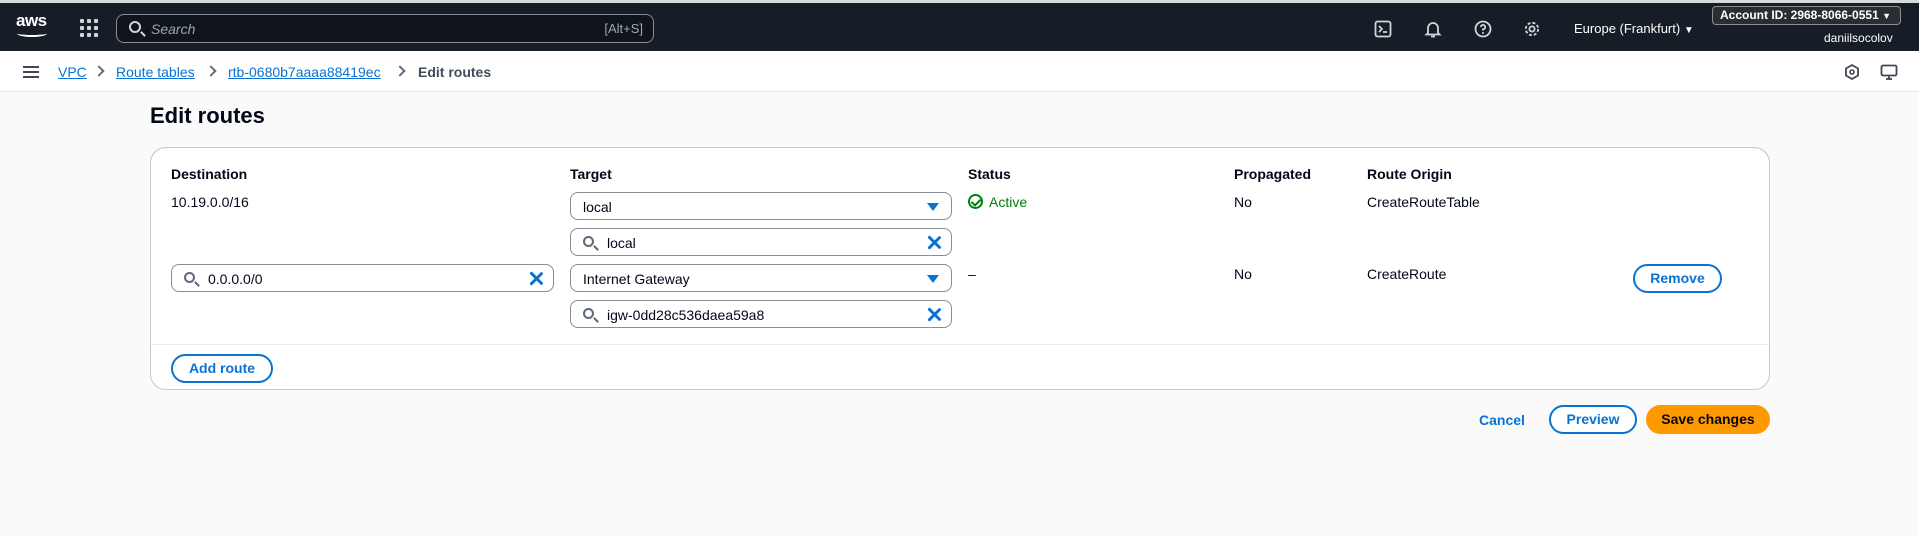  I want to click on route-destination: 10.19.0.0/16, so click(210, 202).